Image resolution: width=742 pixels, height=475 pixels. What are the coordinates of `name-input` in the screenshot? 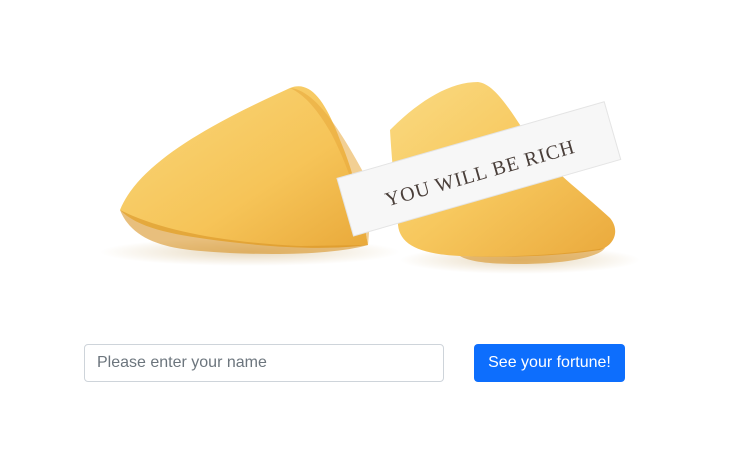 It's located at (264, 363).